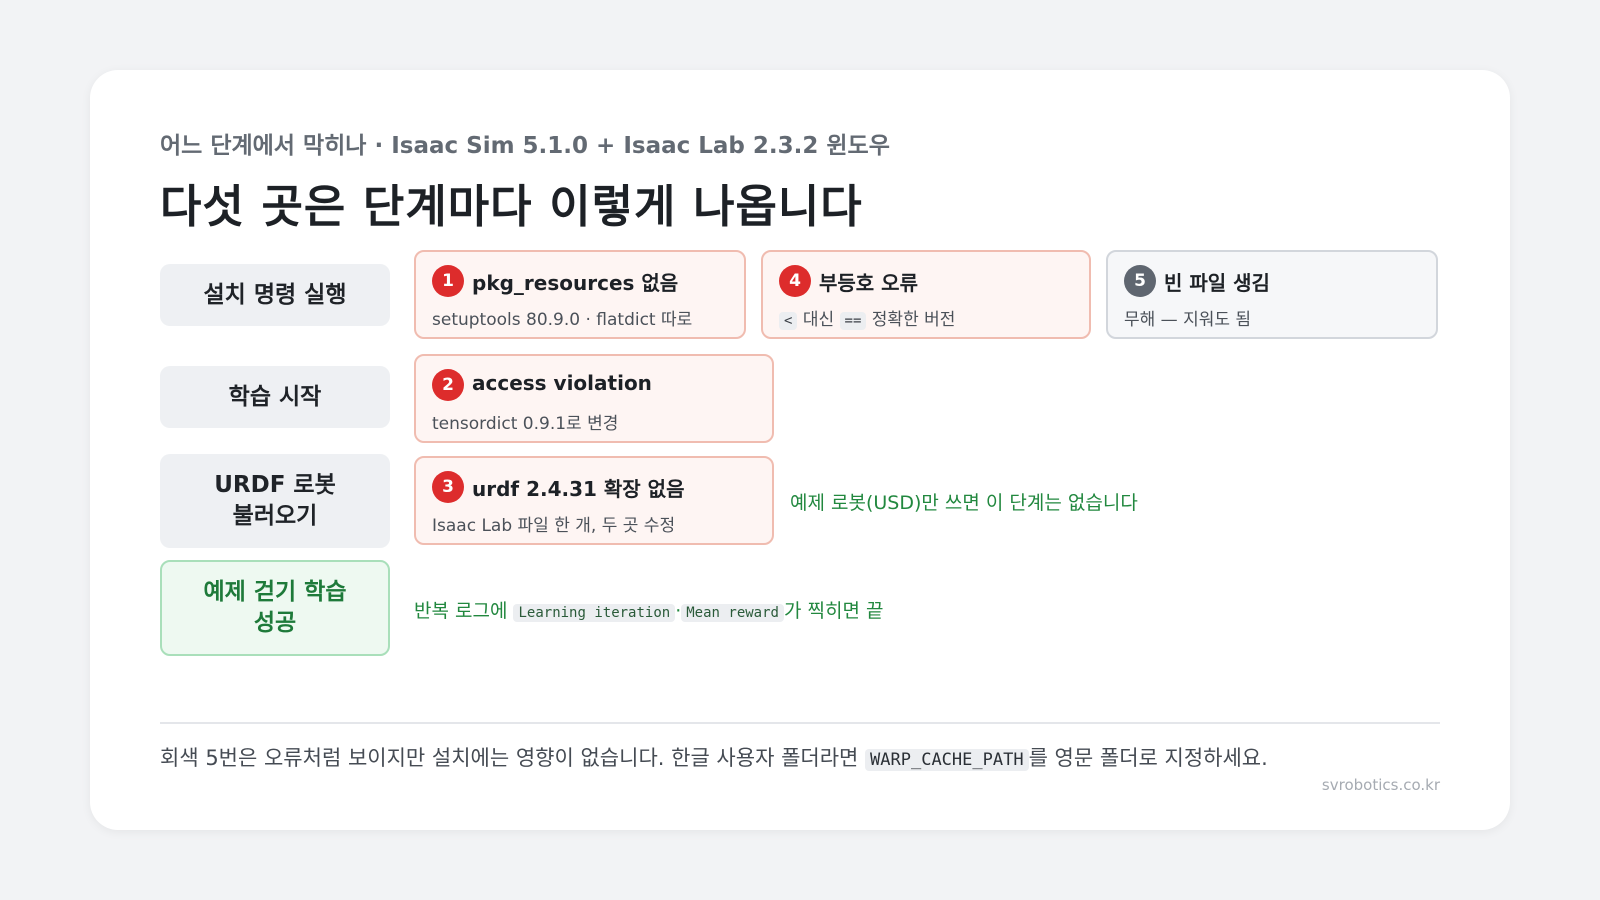 The width and height of the screenshot is (1600, 900). Describe the element at coordinates (575, 283) in the screenshot. I see `error-title-1: pkg_resources 없음` at that location.